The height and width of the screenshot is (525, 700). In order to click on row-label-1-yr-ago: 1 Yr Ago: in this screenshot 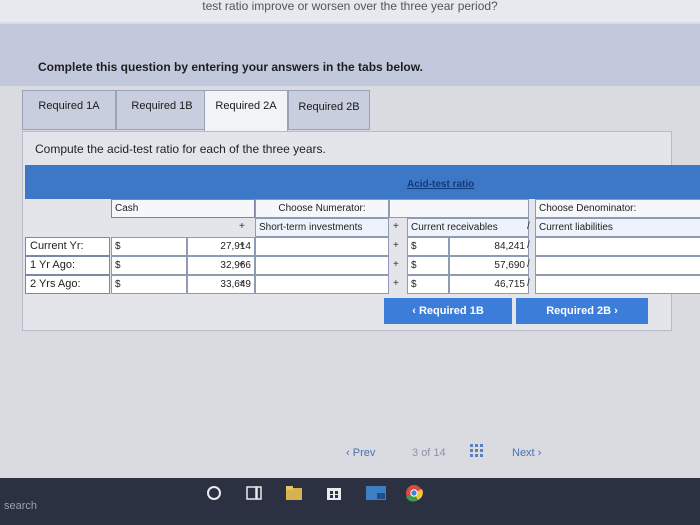, I will do `click(67, 265)`.